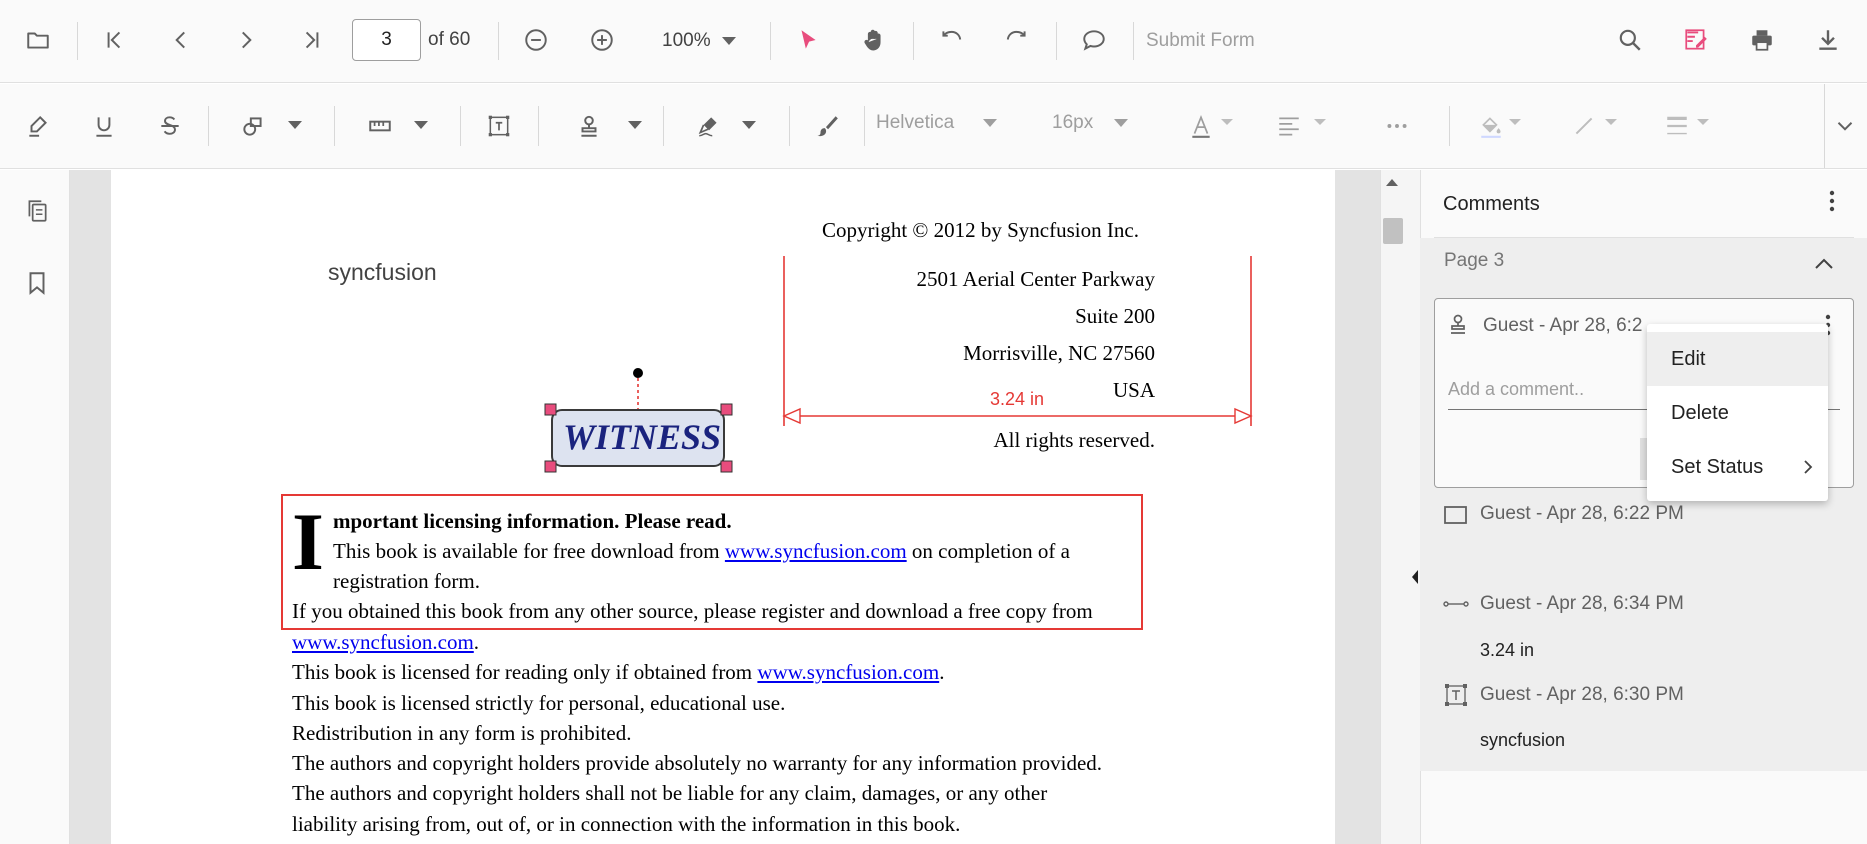  I want to click on fill-color-icon, so click(1491, 126).